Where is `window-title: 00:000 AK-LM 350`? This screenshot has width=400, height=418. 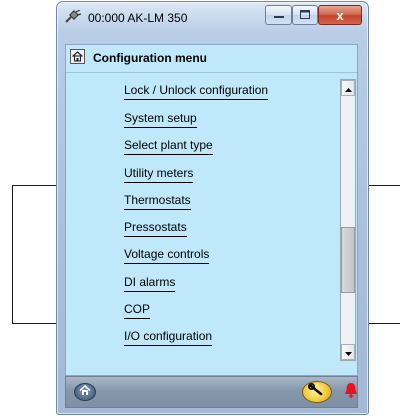 window-title: 00:000 AK-LM 350 is located at coordinates (138, 18).